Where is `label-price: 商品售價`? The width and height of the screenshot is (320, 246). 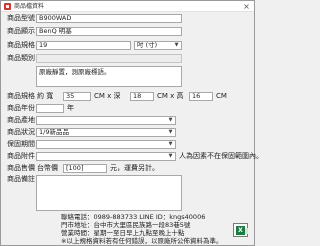
label-price: 商品售價 is located at coordinates (21, 168).